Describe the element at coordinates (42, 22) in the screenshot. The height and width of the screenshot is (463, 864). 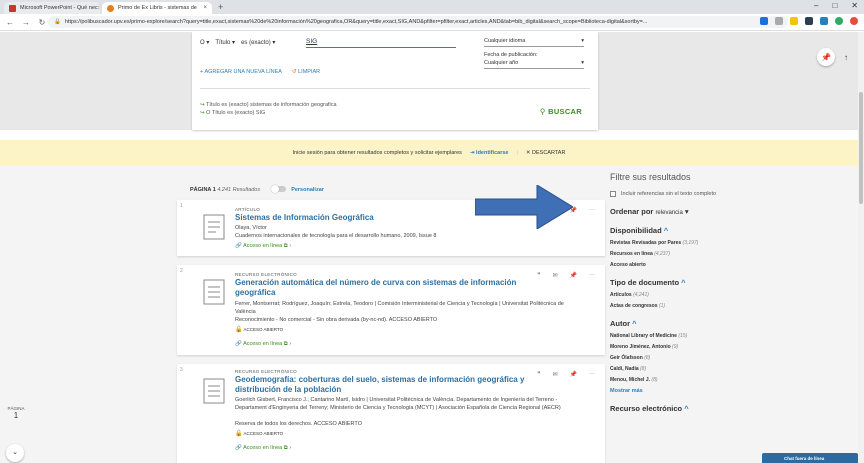
I see `reload-icon: ↻` at that location.